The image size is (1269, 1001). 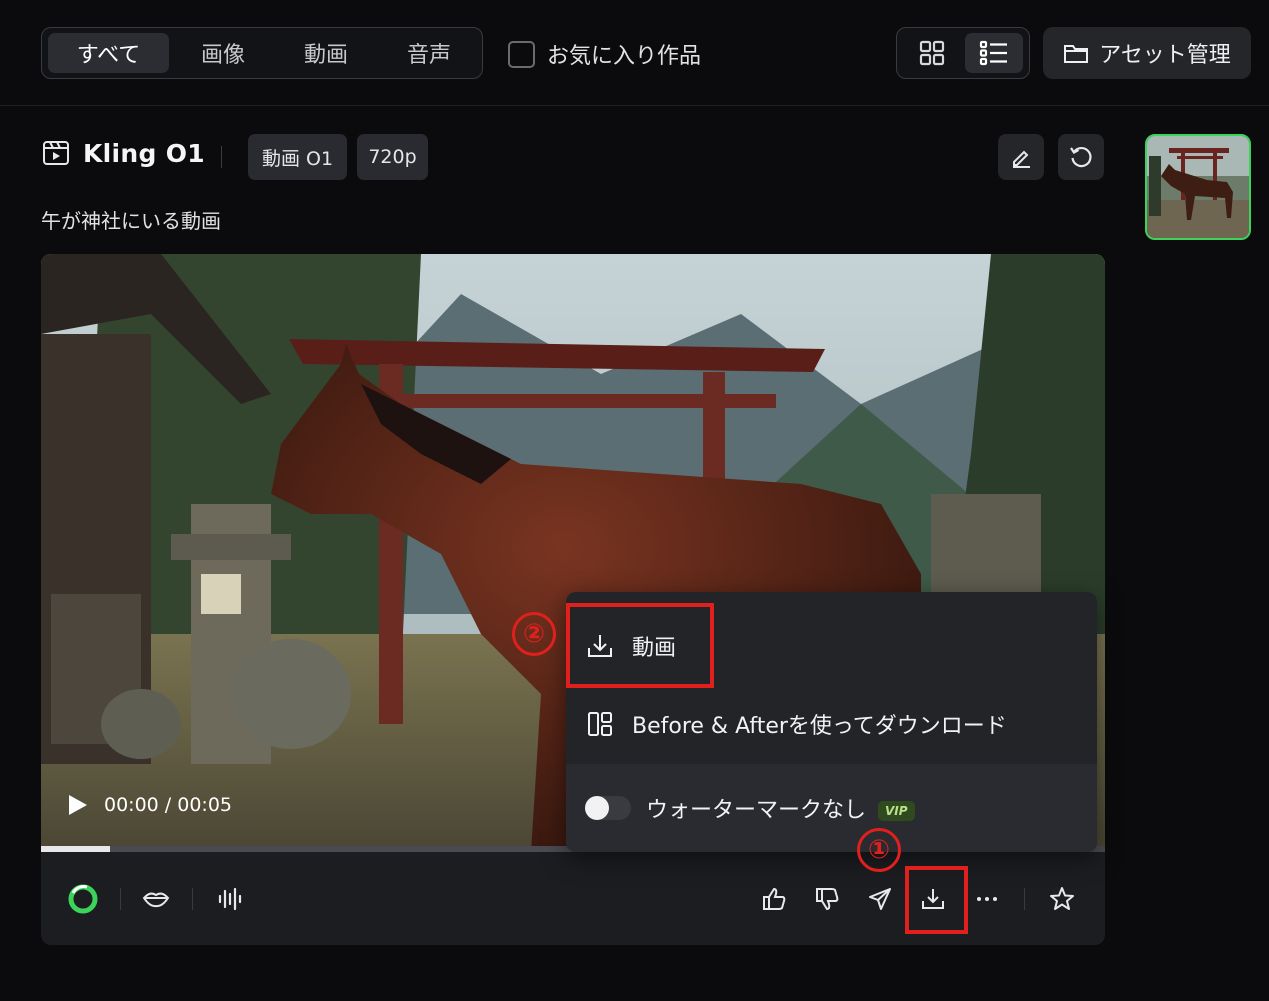 I want to click on watermark-option: ウォーターマークなし VIP, so click(x=831, y=808).